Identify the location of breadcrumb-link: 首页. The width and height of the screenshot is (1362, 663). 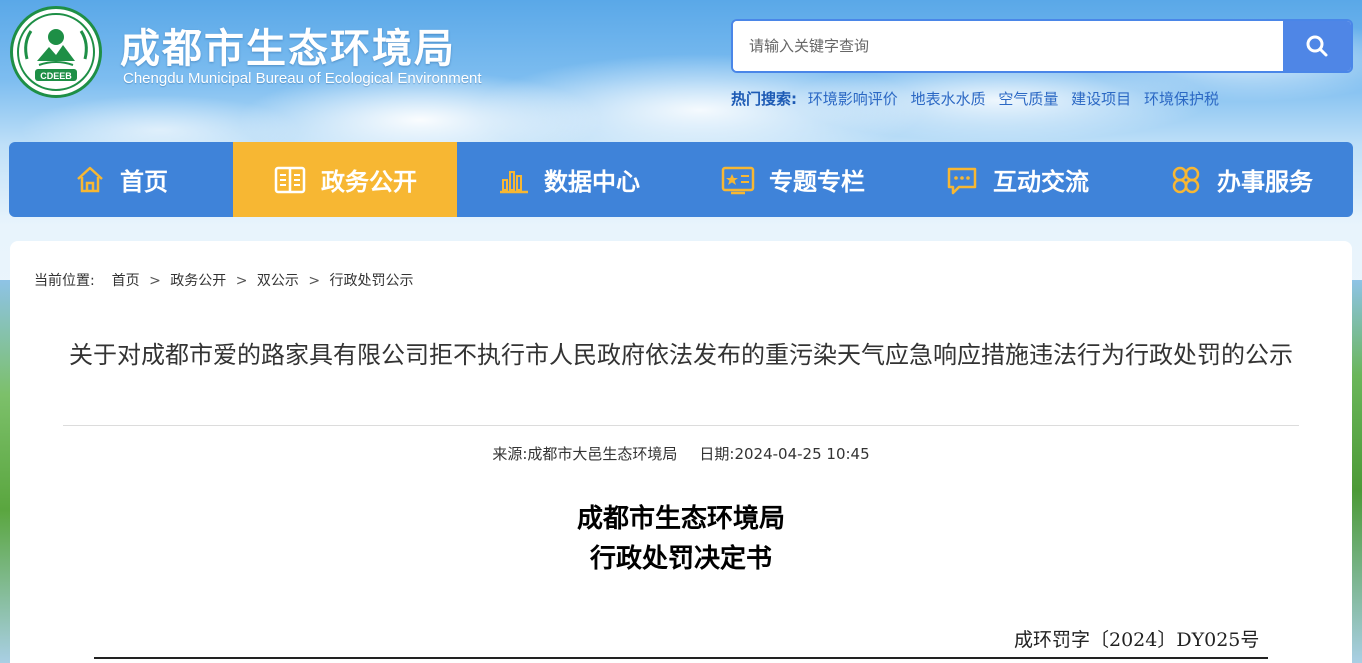
(126, 281).